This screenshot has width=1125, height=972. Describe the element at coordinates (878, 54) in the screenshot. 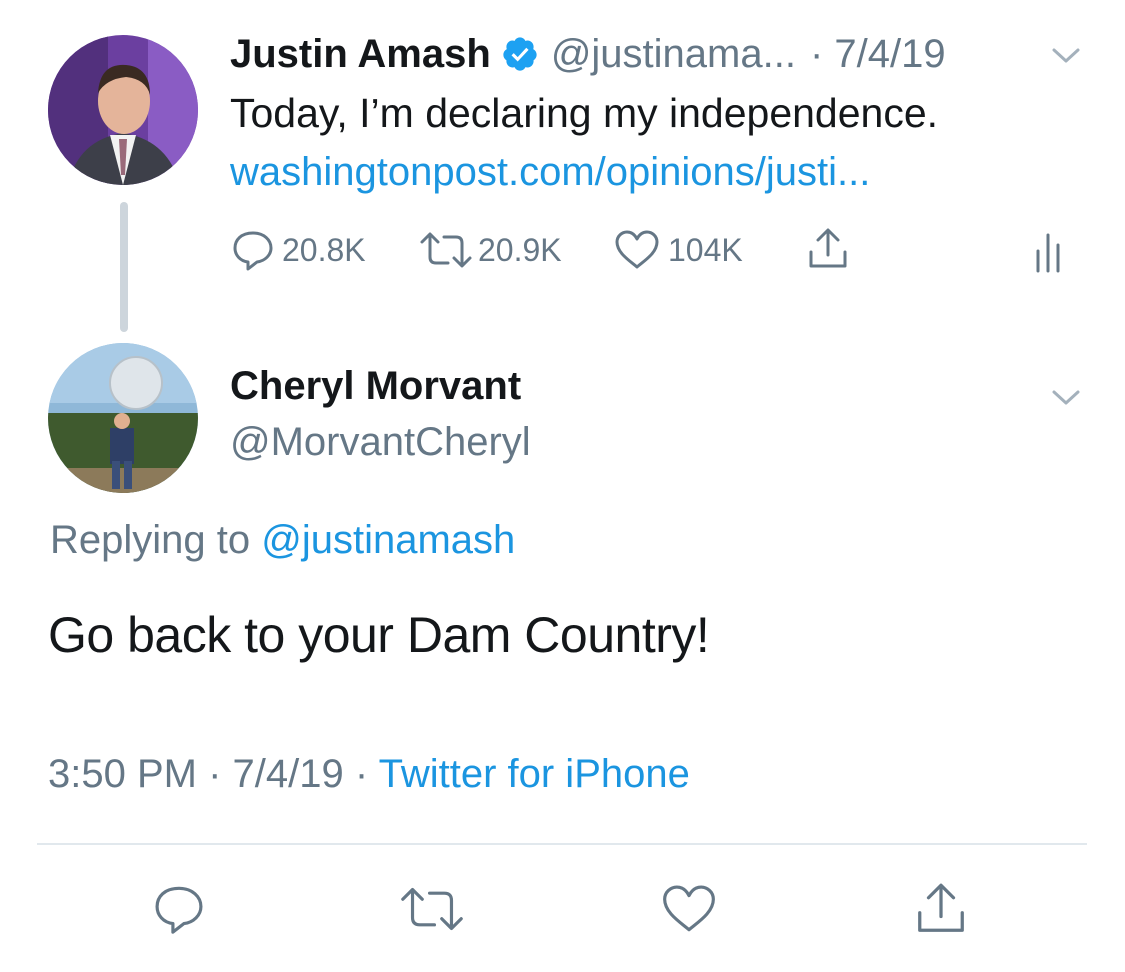

I see `tweet-date: · 7/4/19` at that location.